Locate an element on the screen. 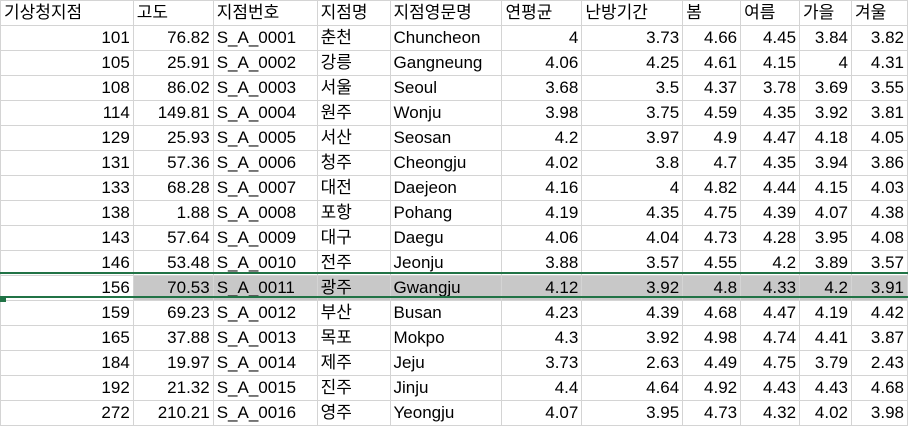 The width and height of the screenshot is (908, 427). cell-point-number: S_A_0005 is located at coordinates (265, 138).